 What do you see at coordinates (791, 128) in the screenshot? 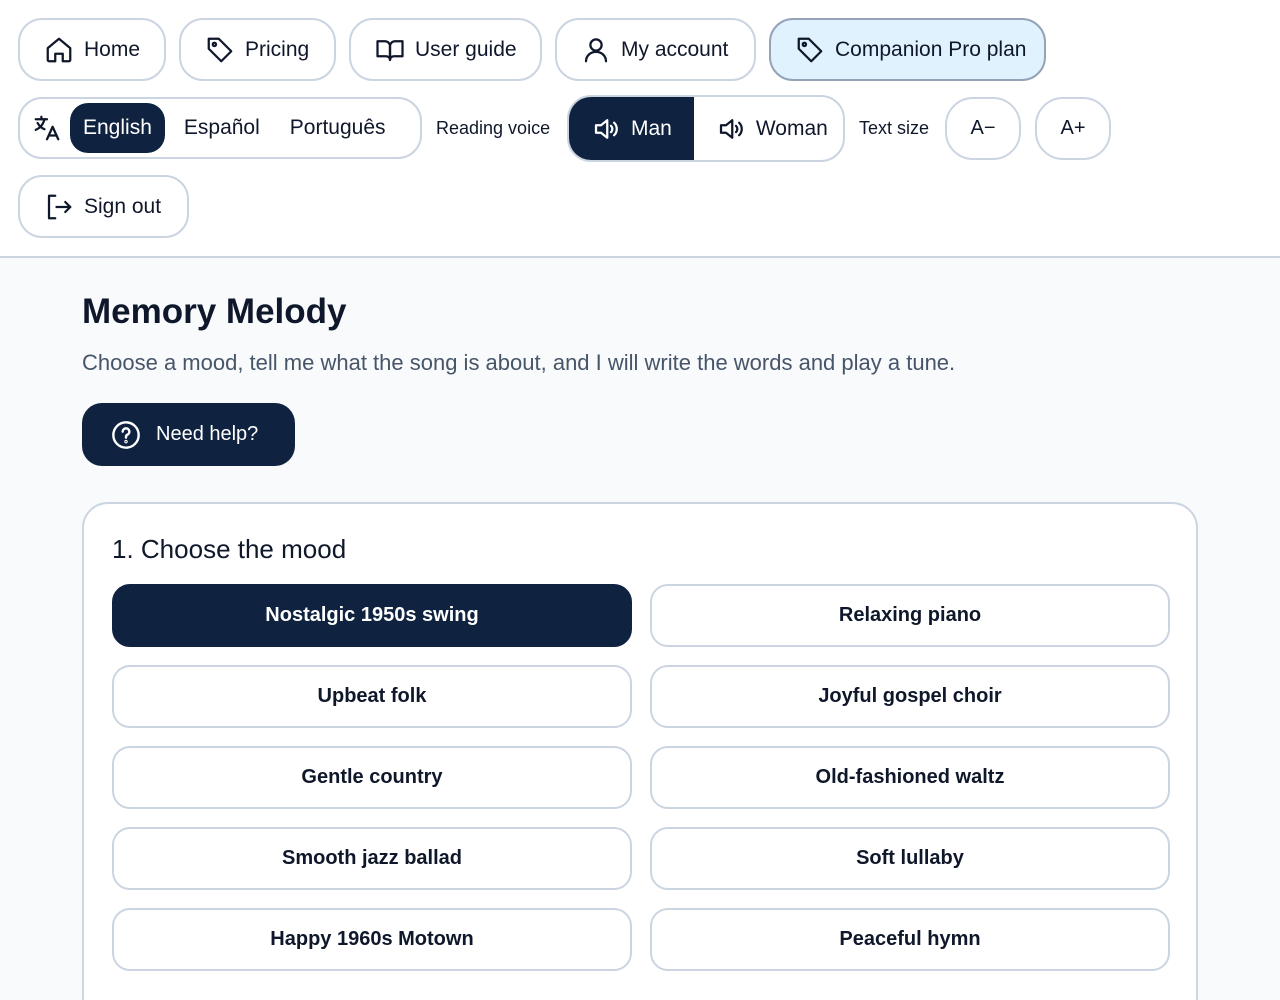
I see `voice-option-woman-label: Woman` at bounding box center [791, 128].